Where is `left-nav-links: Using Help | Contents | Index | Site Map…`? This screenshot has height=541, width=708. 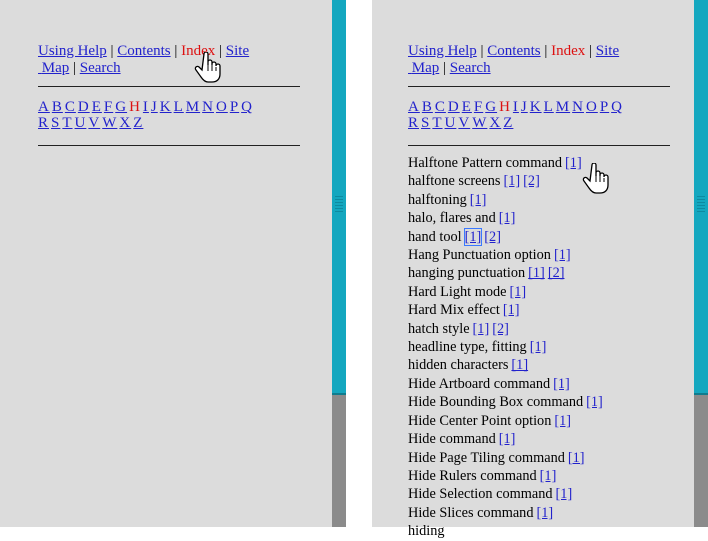 left-nav-links: Using Help | Contents | Index | Site Map… is located at coordinates (144, 59).